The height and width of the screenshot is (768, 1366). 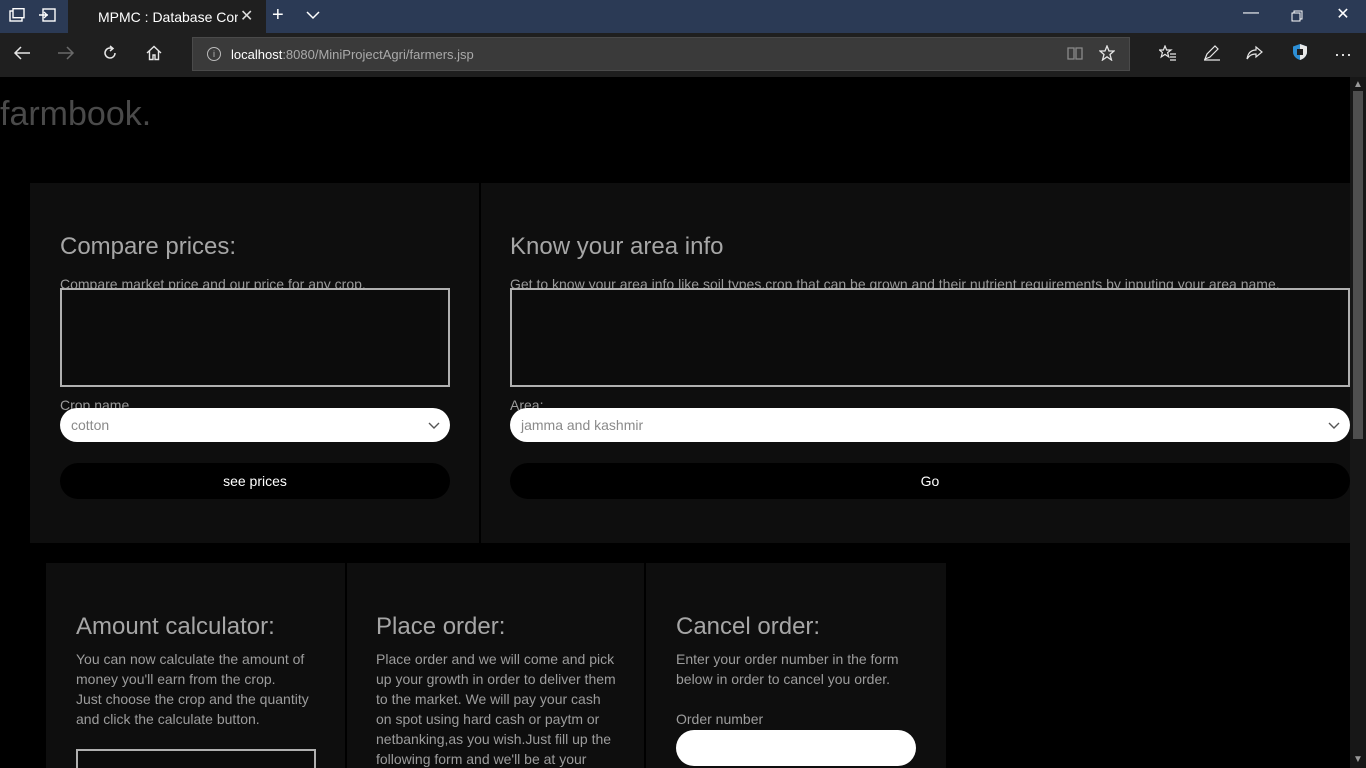 I want to click on place-order-line-3: to the market. We will pay your cash, so click(x=488, y=699).